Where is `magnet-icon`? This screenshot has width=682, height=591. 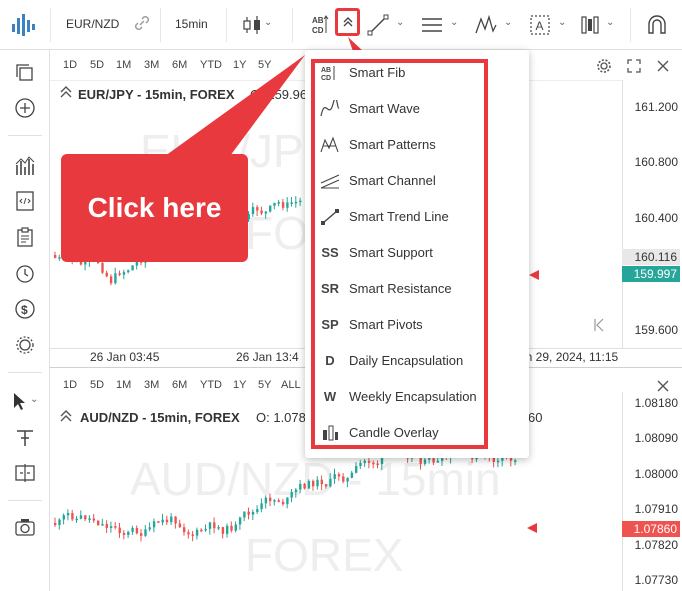 magnet-icon is located at coordinates (657, 25).